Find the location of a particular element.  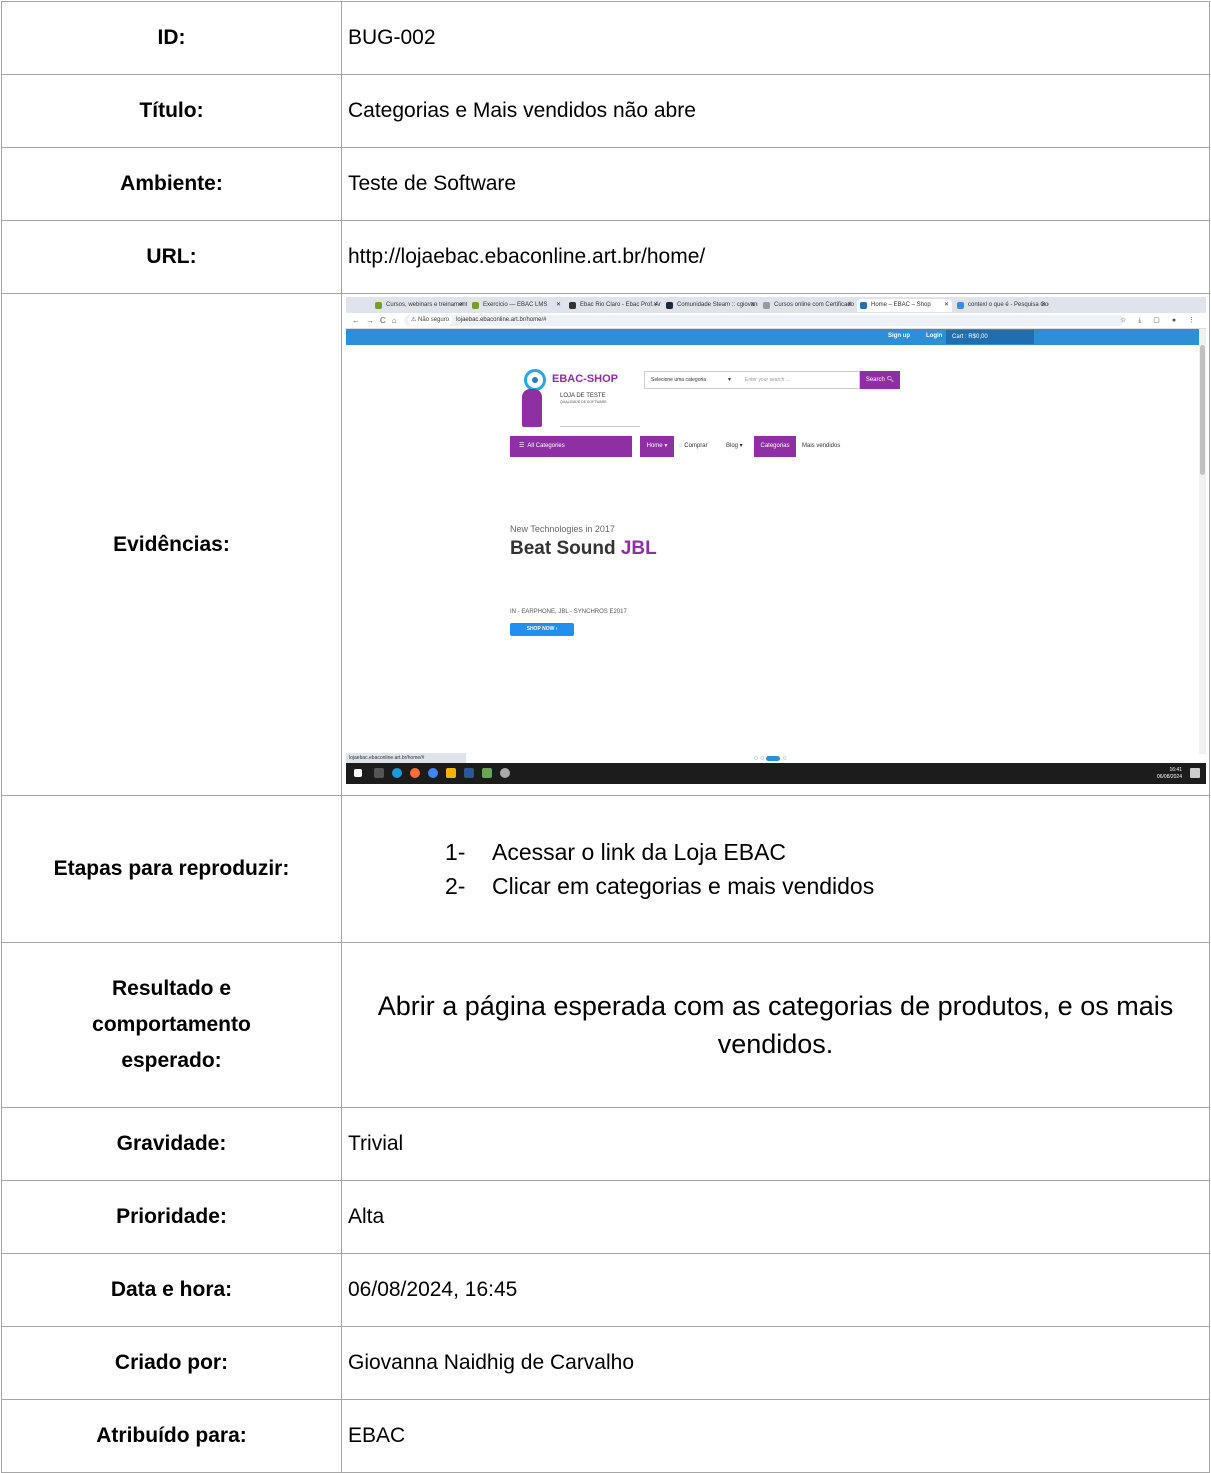

login-link: Login is located at coordinates (934, 336).